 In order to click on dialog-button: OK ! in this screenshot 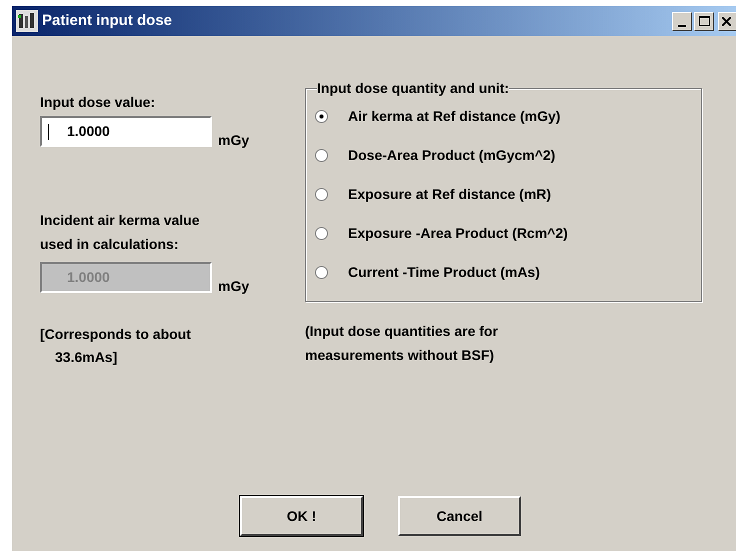, I will do `click(301, 516)`.